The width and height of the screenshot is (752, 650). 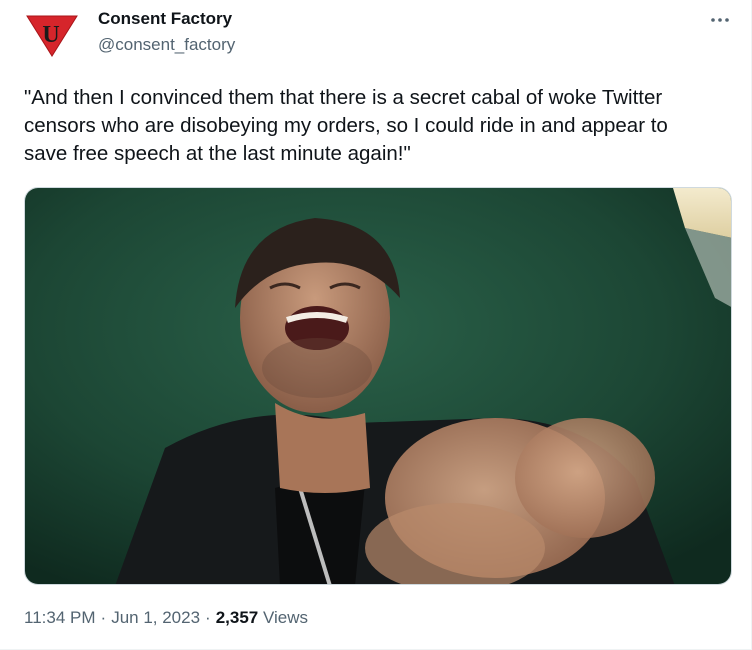 I want to click on author-handle: @consent_factory, so click(x=166, y=45).